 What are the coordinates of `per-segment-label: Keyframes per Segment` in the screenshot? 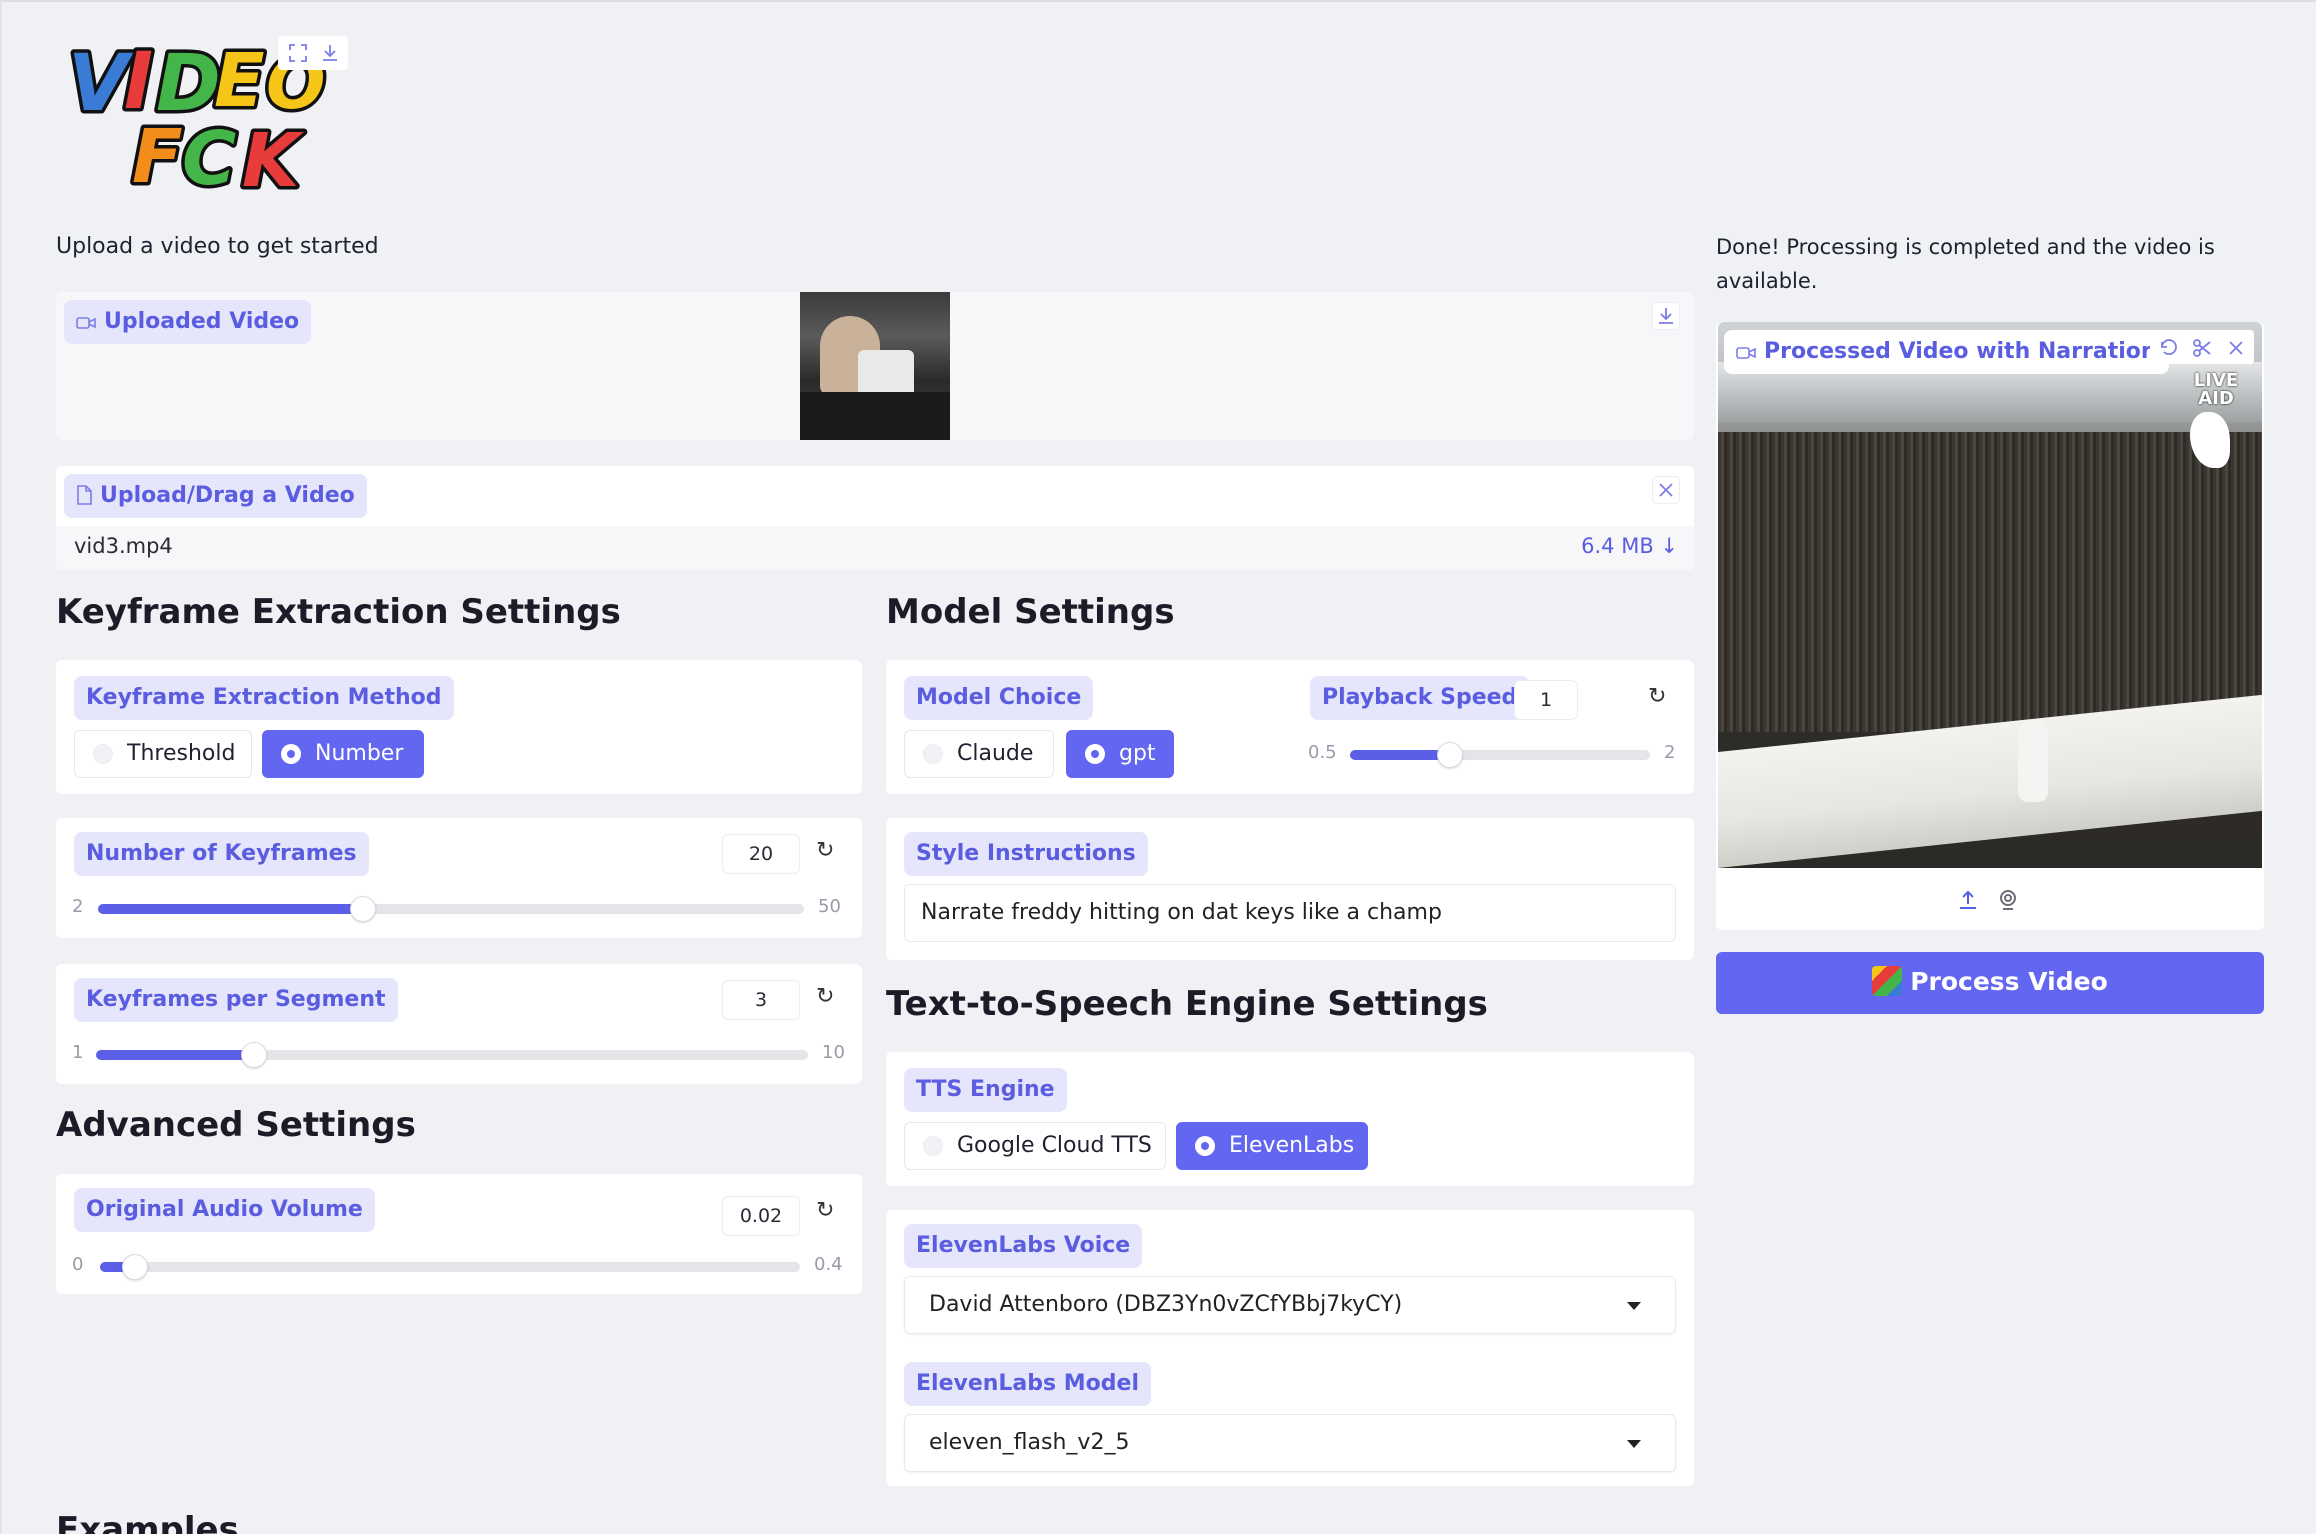 It's located at (236, 1000).